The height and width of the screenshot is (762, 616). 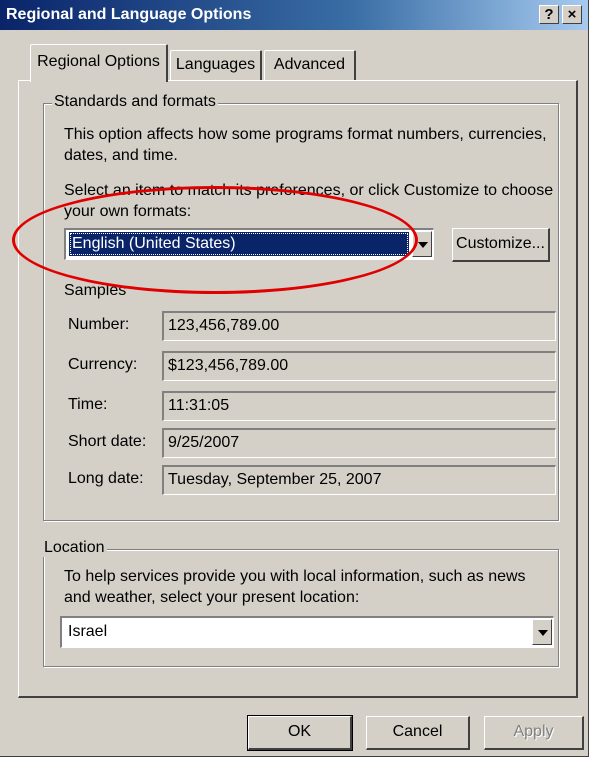 What do you see at coordinates (88, 631) in the screenshot?
I see `location-select-value: Israel` at bounding box center [88, 631].